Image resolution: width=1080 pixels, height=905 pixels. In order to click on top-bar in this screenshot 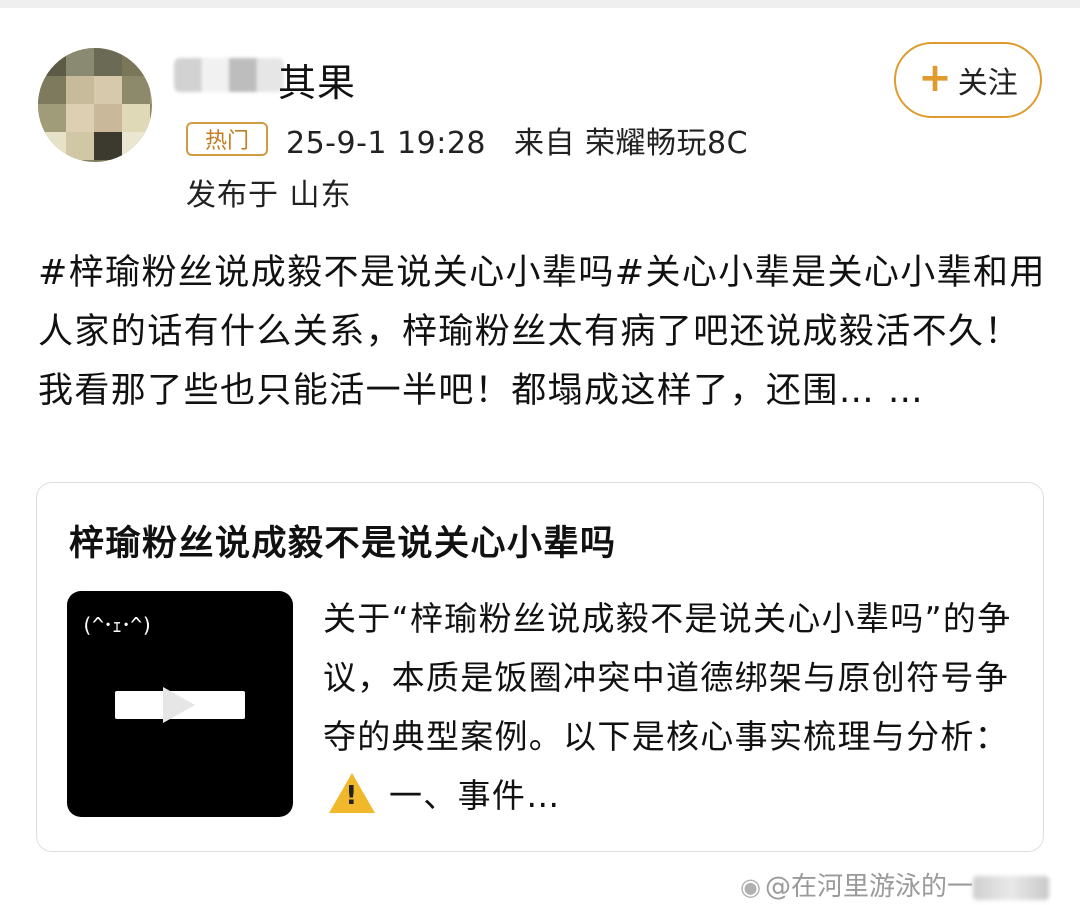, I will do `click(540, 4)`.